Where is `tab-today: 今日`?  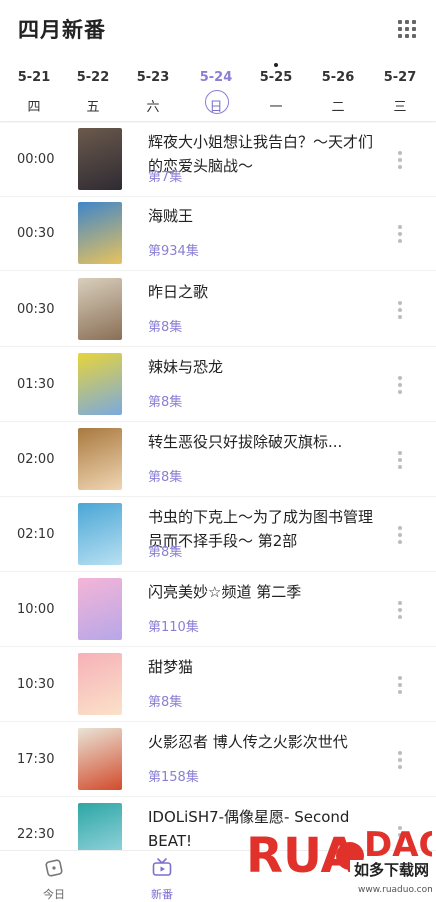 tab-today: 今日 is located at coordinates (54, 879).